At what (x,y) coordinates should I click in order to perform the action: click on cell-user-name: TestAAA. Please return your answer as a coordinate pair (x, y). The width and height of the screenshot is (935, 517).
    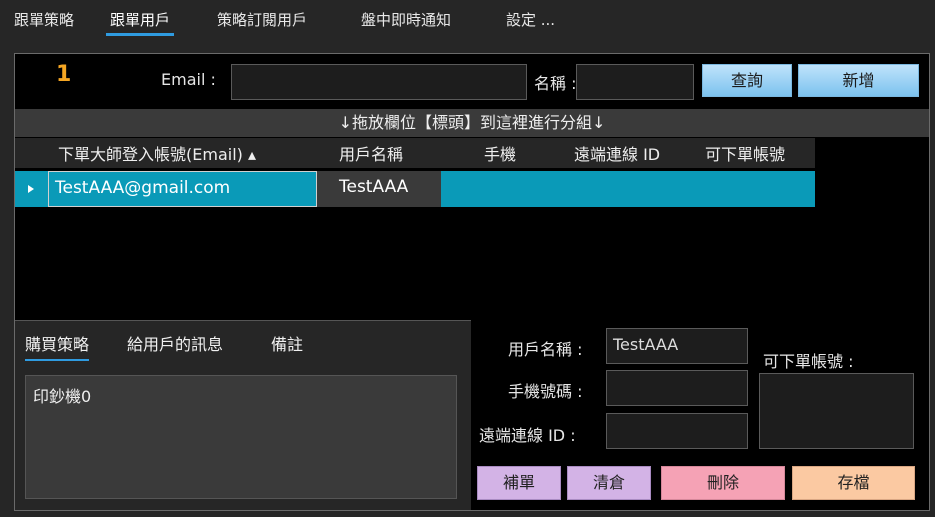
    Looking at the image, I should click on (379, 189).